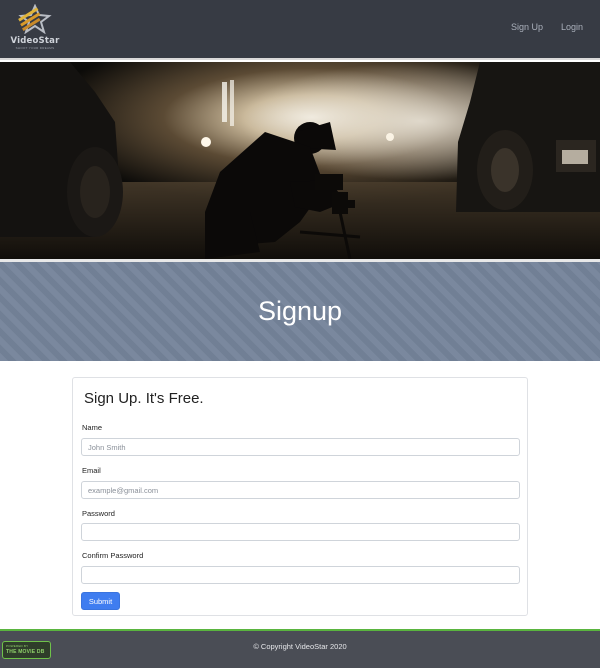 The width and height of the screenshot is (600, 668). What do you see at coordinates (300, 532) in the screenshot?
I see `password-input` at bounding box center [300, 532].